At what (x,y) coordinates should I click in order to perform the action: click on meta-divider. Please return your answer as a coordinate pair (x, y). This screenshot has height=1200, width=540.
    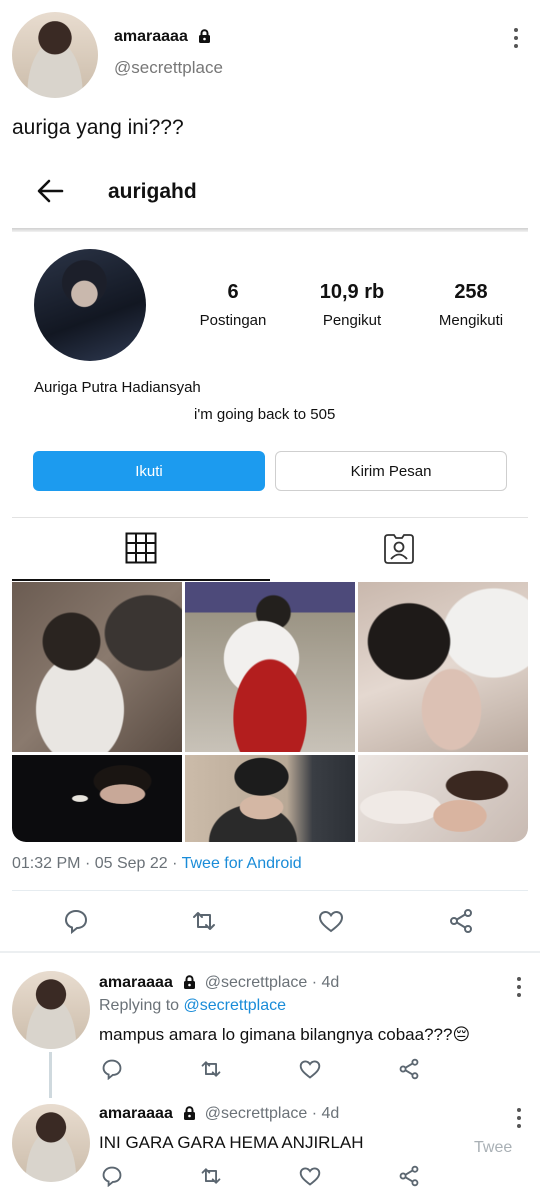
    Looking at the image, I should click on (270, 890).